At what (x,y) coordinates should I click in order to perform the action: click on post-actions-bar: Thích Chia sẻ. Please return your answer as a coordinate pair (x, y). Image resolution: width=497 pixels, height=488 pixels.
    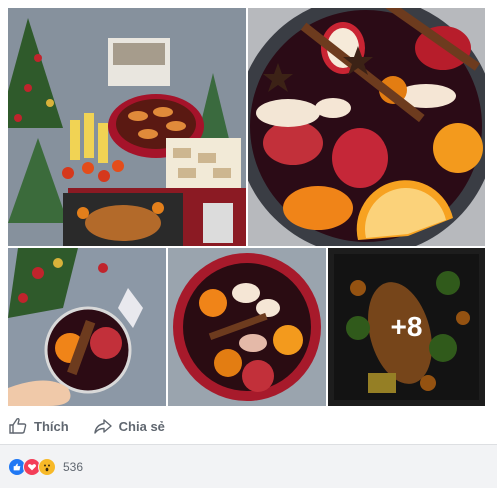
    Looking at the image, I should click on (248, 426).